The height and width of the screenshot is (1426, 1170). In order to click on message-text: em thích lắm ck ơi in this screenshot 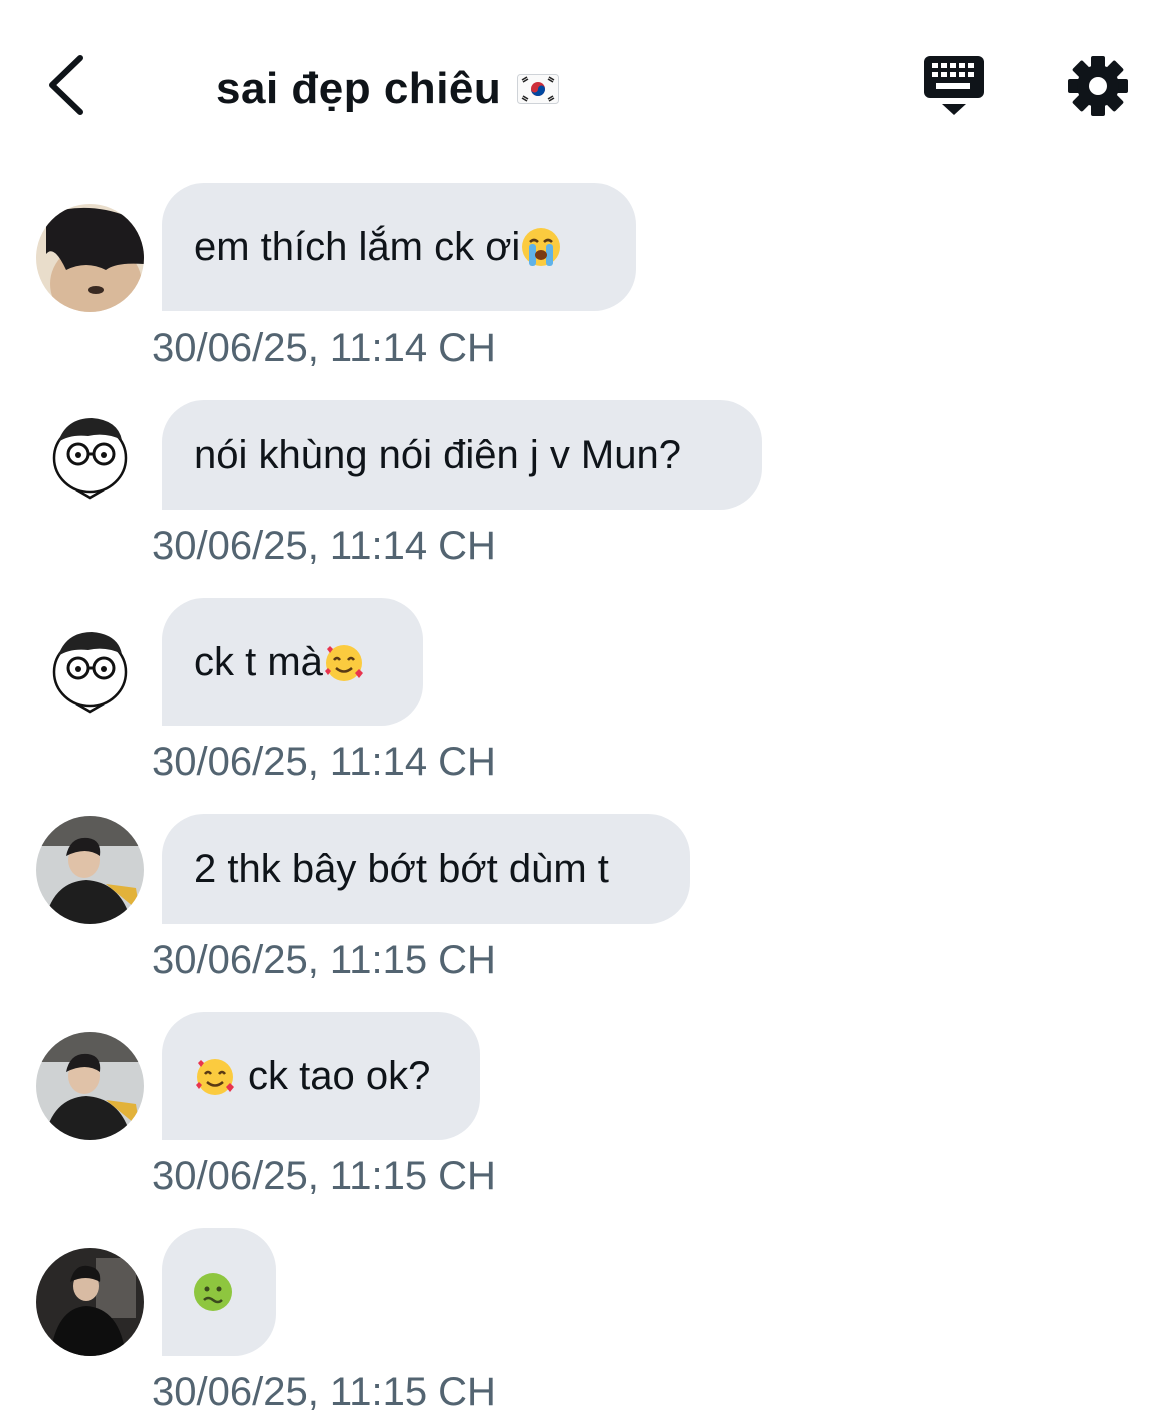, I will do `click(357, 246)`.